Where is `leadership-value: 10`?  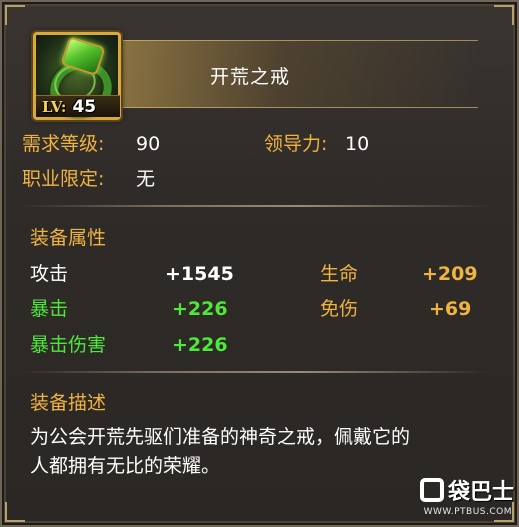
leadership-value: 10 is located at coordinates (357, 144).